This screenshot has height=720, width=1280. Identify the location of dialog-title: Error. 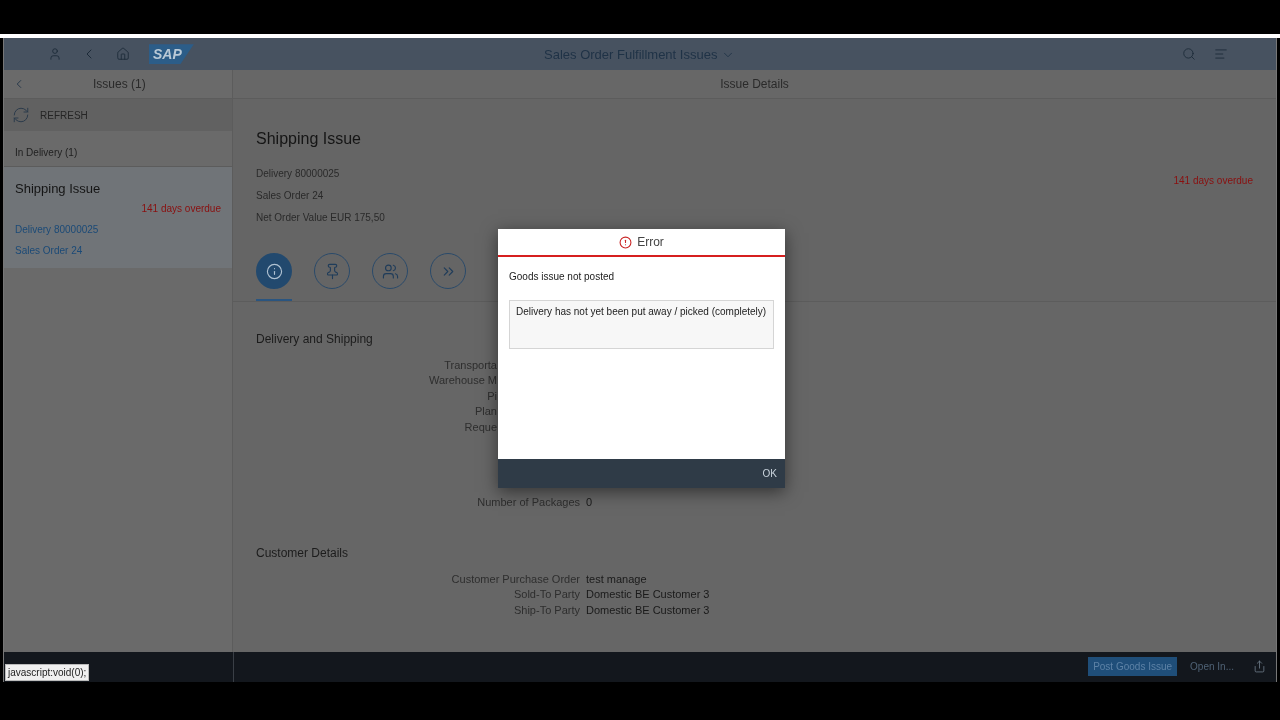
(650, 242).